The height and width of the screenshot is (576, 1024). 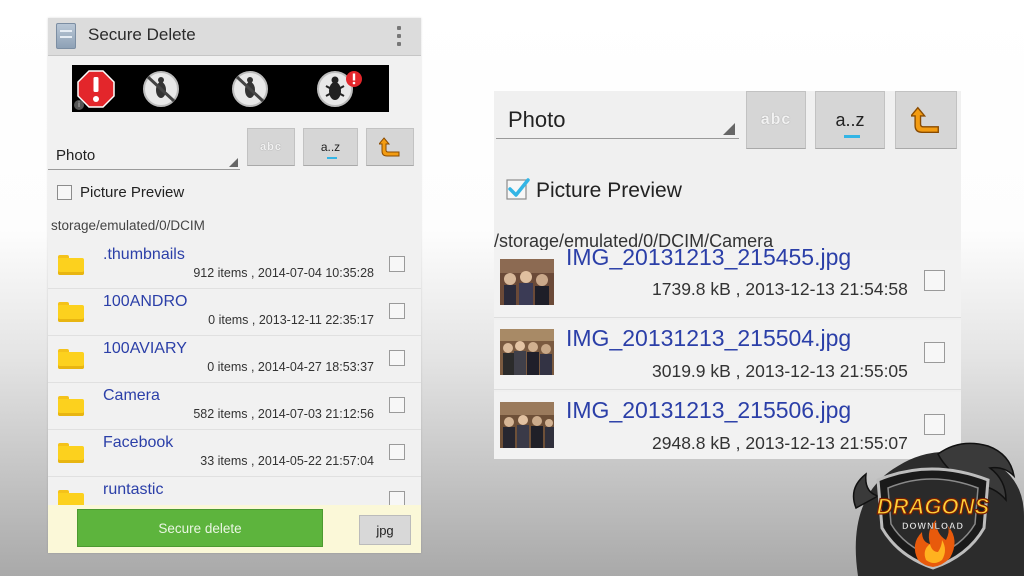 What do you see at coordinates (933, 506) in the screenshot?
I see `logo-title: DRAGONS` at bounding box center [933, 506].